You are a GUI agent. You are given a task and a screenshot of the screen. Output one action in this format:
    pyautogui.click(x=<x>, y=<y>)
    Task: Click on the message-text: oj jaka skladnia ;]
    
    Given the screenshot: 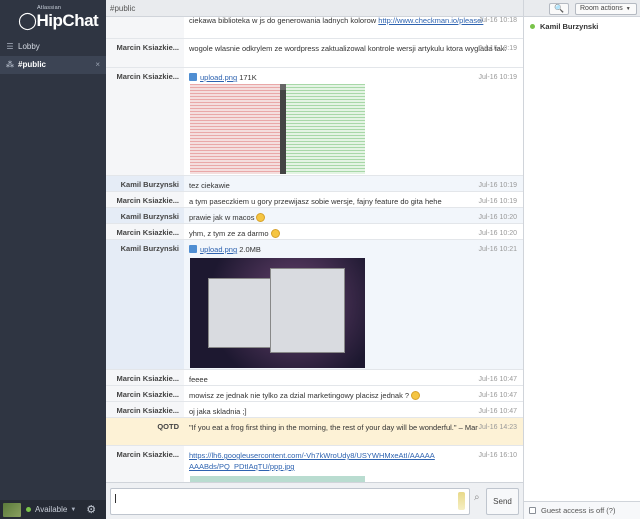 What is the action you would take?
    pyautogui.click(x=218, y=411)
    